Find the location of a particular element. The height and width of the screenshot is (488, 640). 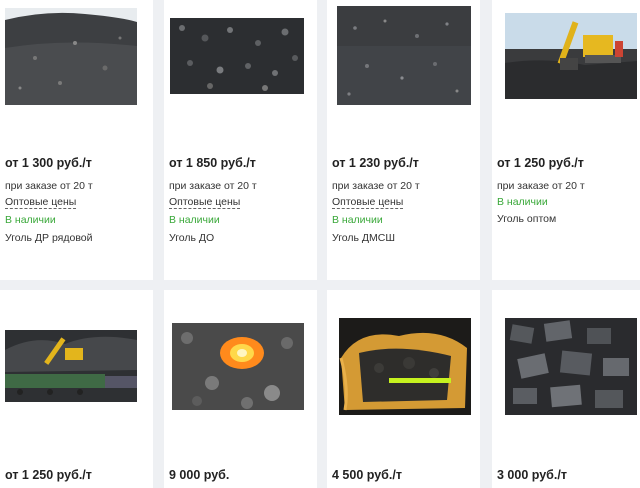

product-image-coal-lumps is located at coordinates (571, 366).